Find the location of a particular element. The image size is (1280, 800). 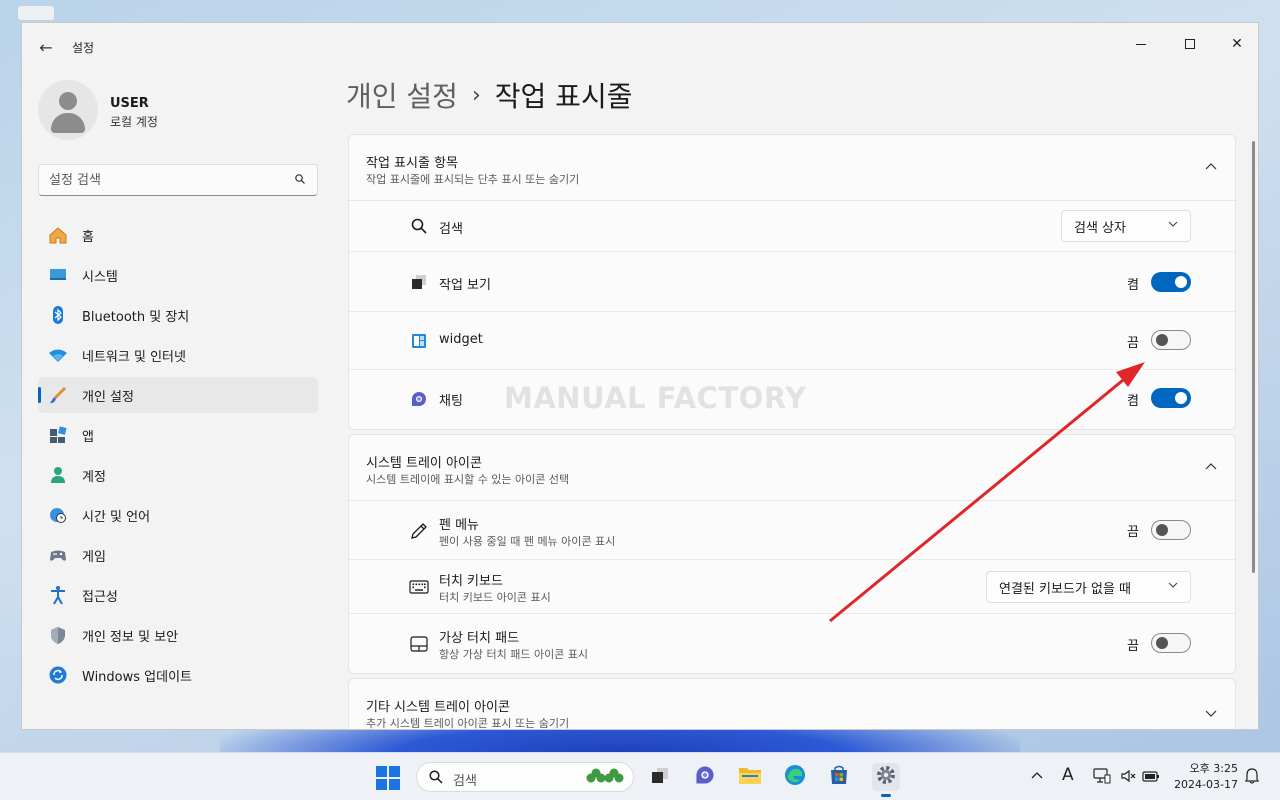

chat-button is located at coordinates (705, 777).